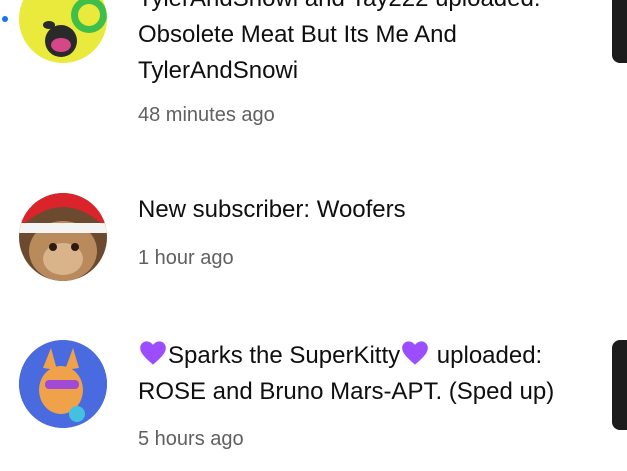 Image resolution: width=627 pixels, height=471 pixels. Describe the element at coordinates (186, 258) in the screenshot. I see `notification-time: 1 hour ago` at that location.